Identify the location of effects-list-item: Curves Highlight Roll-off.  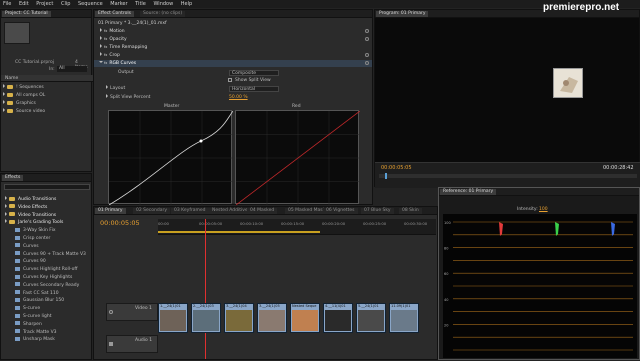
(47, 269).